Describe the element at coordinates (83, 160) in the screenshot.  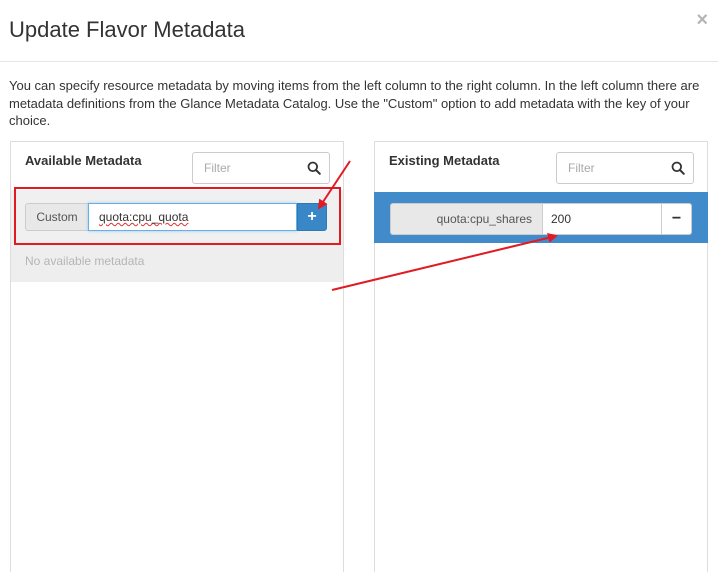
I see `available-metadata-title: Available Metadata` at that location.